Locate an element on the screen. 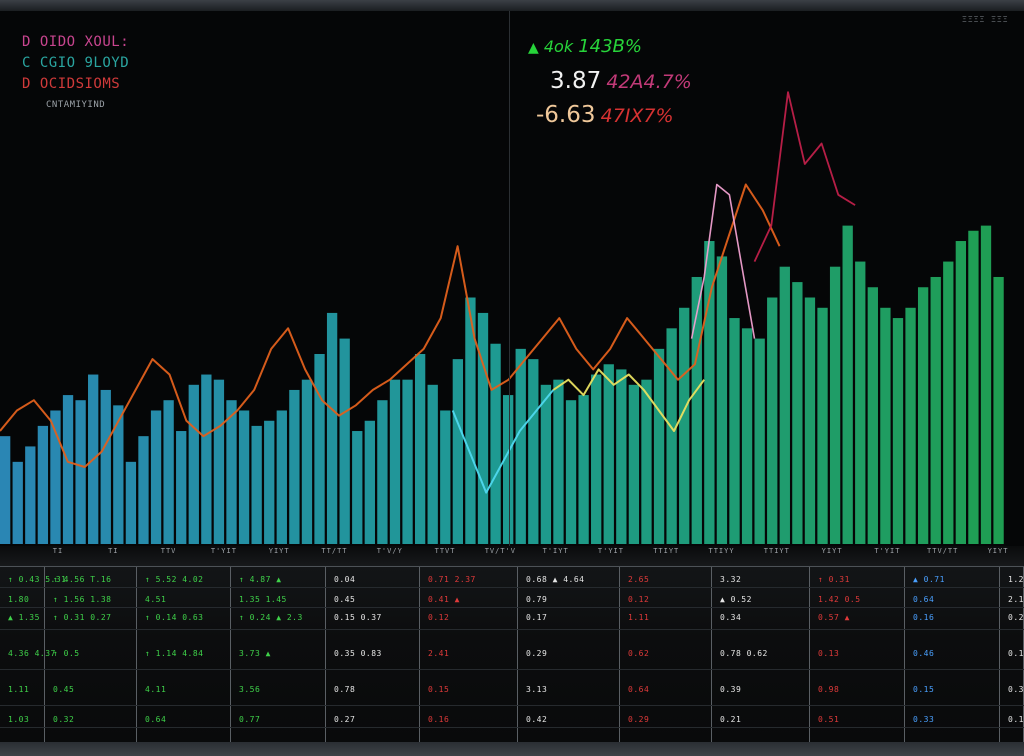 The image size is (1024, 756). x-tick-label: TTIYY is located at coordinates (721, 551).